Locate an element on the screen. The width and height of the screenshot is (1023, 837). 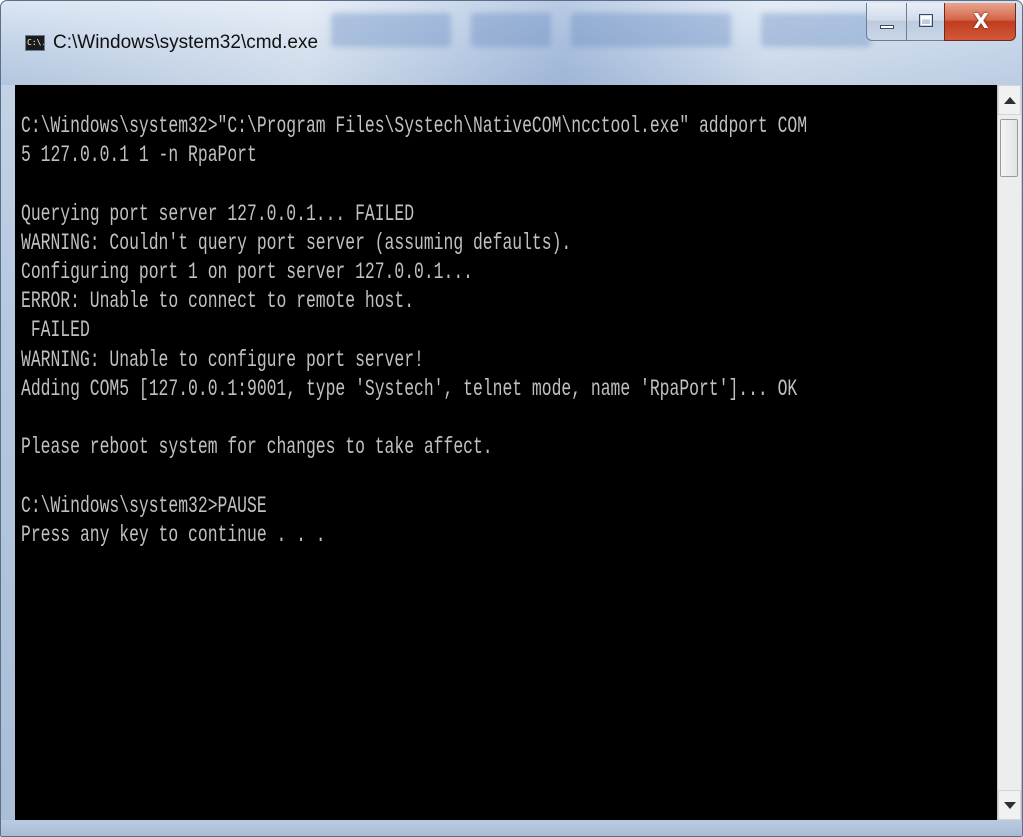
close-button: X is located at coordinates (980, 22).